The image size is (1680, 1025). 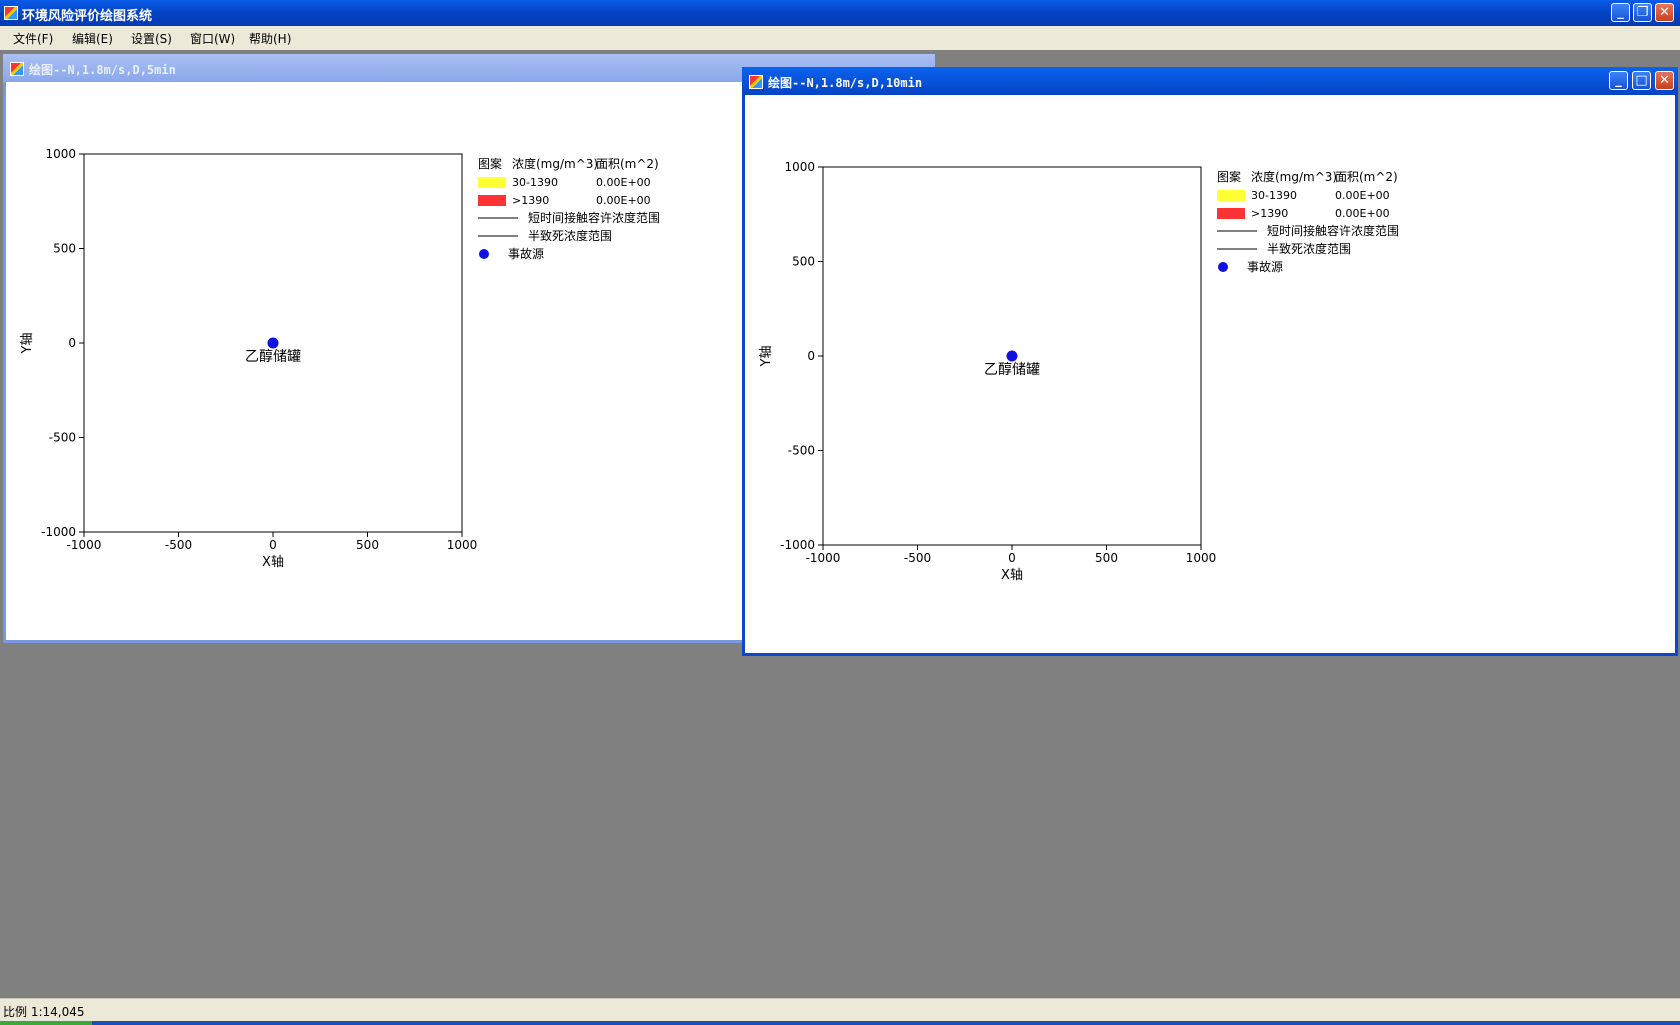 I want to click on restore-button: ❐, so click(x=1642, y=12).